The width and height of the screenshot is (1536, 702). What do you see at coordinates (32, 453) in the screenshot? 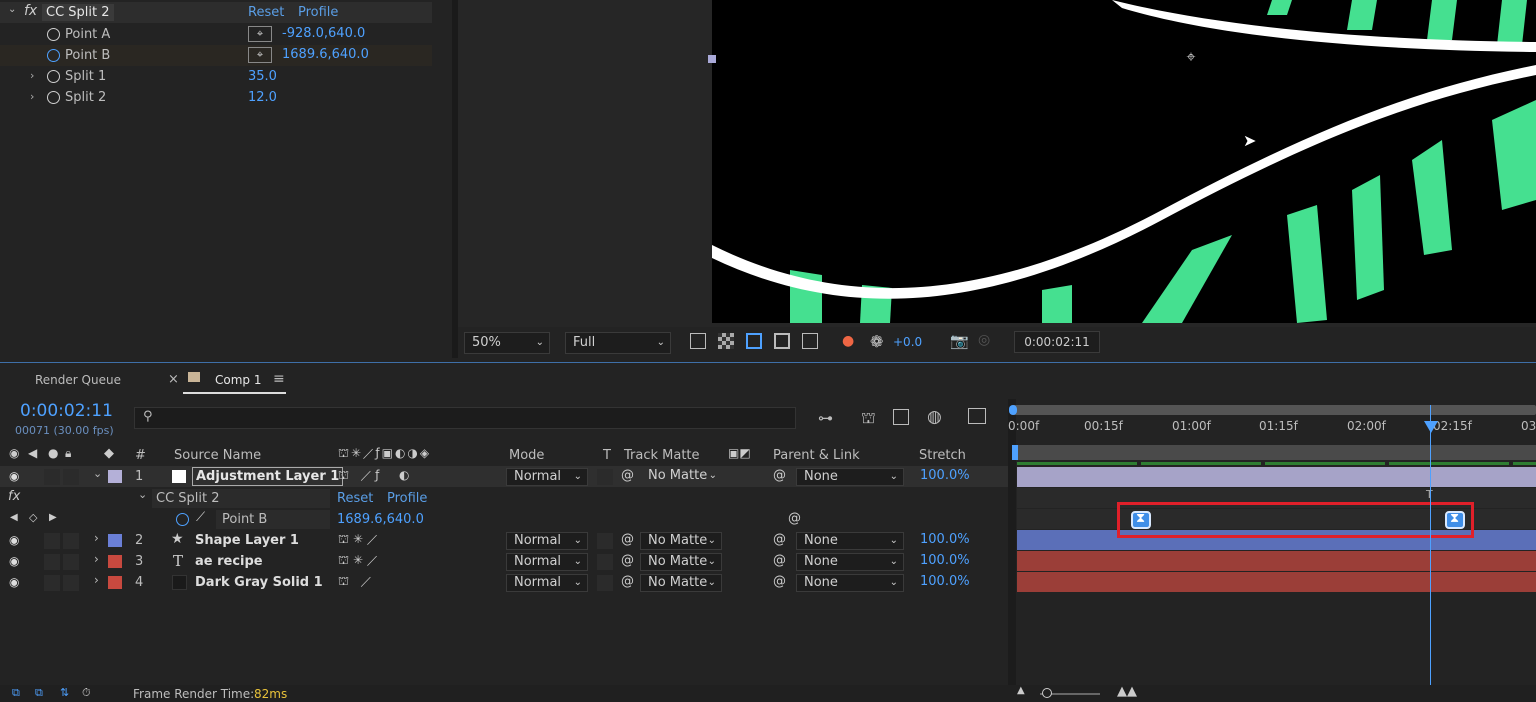
I see `audio-icon: ◀` at bounding box center [32, 453].